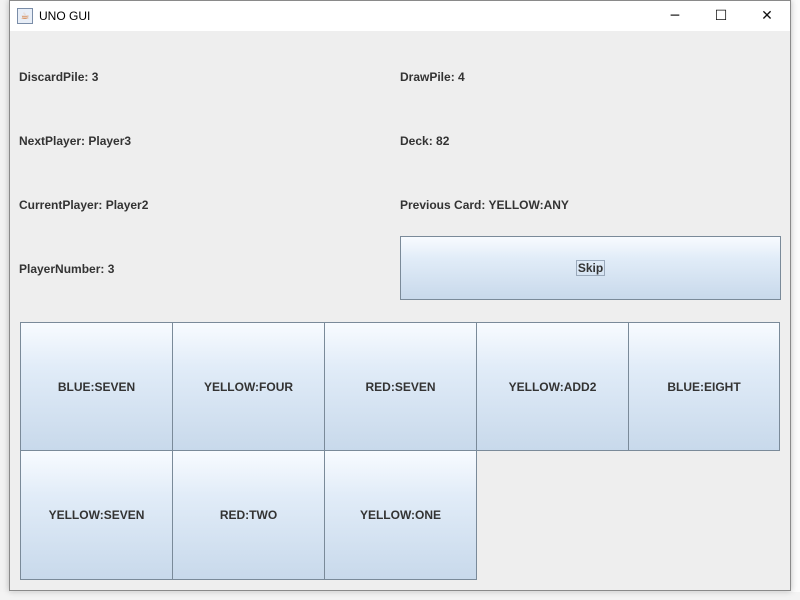  What do you see at coordinates (675, 16) in the screenshot?
I see `minimize-button: ─` at bounding box center [675, 16].